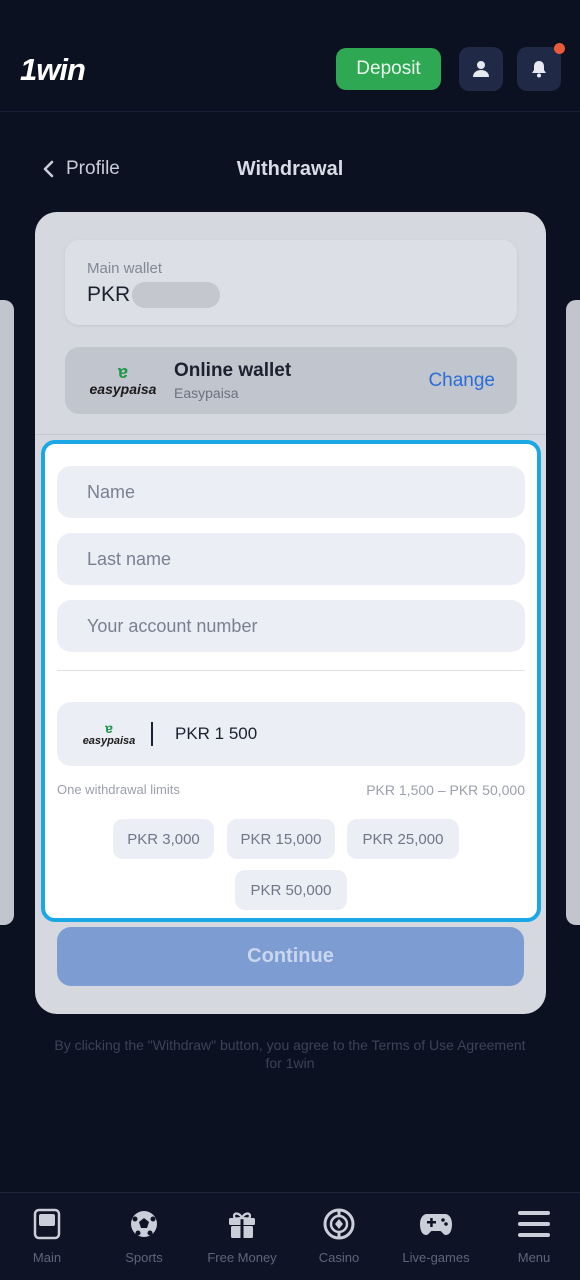 The image size is (580, 1280). I want to click on nav-label: Menu, so click(534, 1257).